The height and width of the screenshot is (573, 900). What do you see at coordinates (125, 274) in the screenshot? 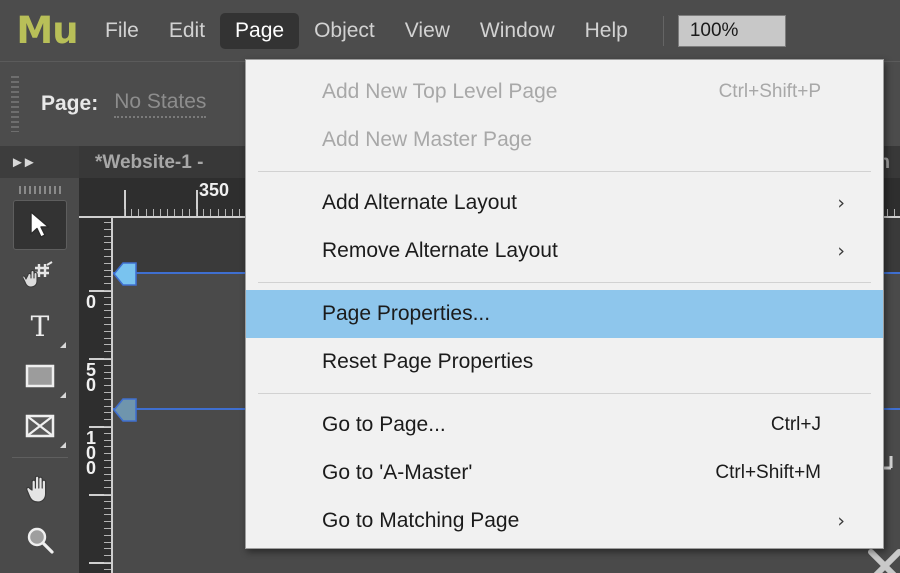
I see `guide-handle-top` at bounding box center [125, 274].